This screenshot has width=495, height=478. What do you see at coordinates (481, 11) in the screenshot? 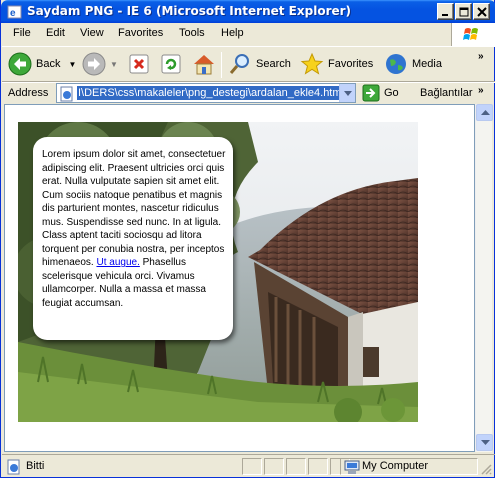
I see `close-button` at bounding box center [481, 11].